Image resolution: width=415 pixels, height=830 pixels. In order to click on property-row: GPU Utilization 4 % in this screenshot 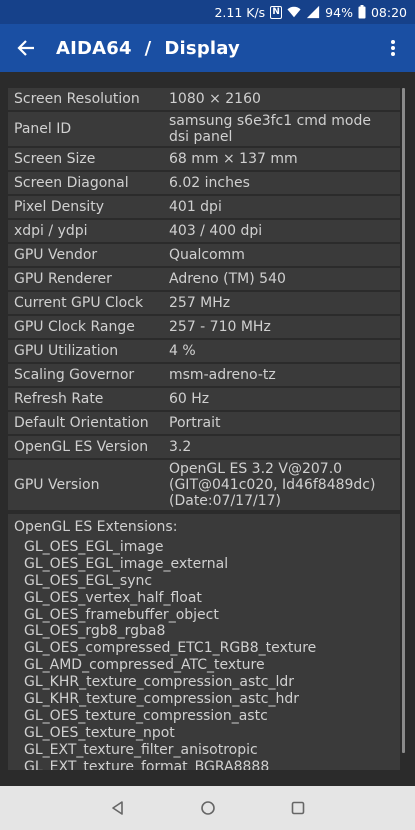, I will do `click(204, 351)`.